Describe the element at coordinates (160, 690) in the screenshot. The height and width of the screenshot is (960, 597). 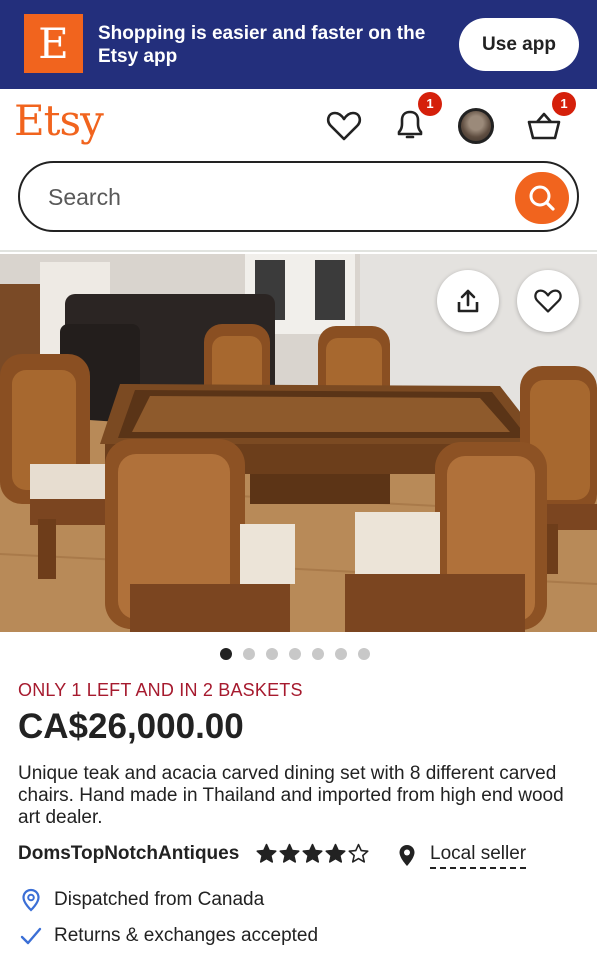
I see `stock-notice: ONLY 1 LEFT AND IN 2 BASKETS` at that location.